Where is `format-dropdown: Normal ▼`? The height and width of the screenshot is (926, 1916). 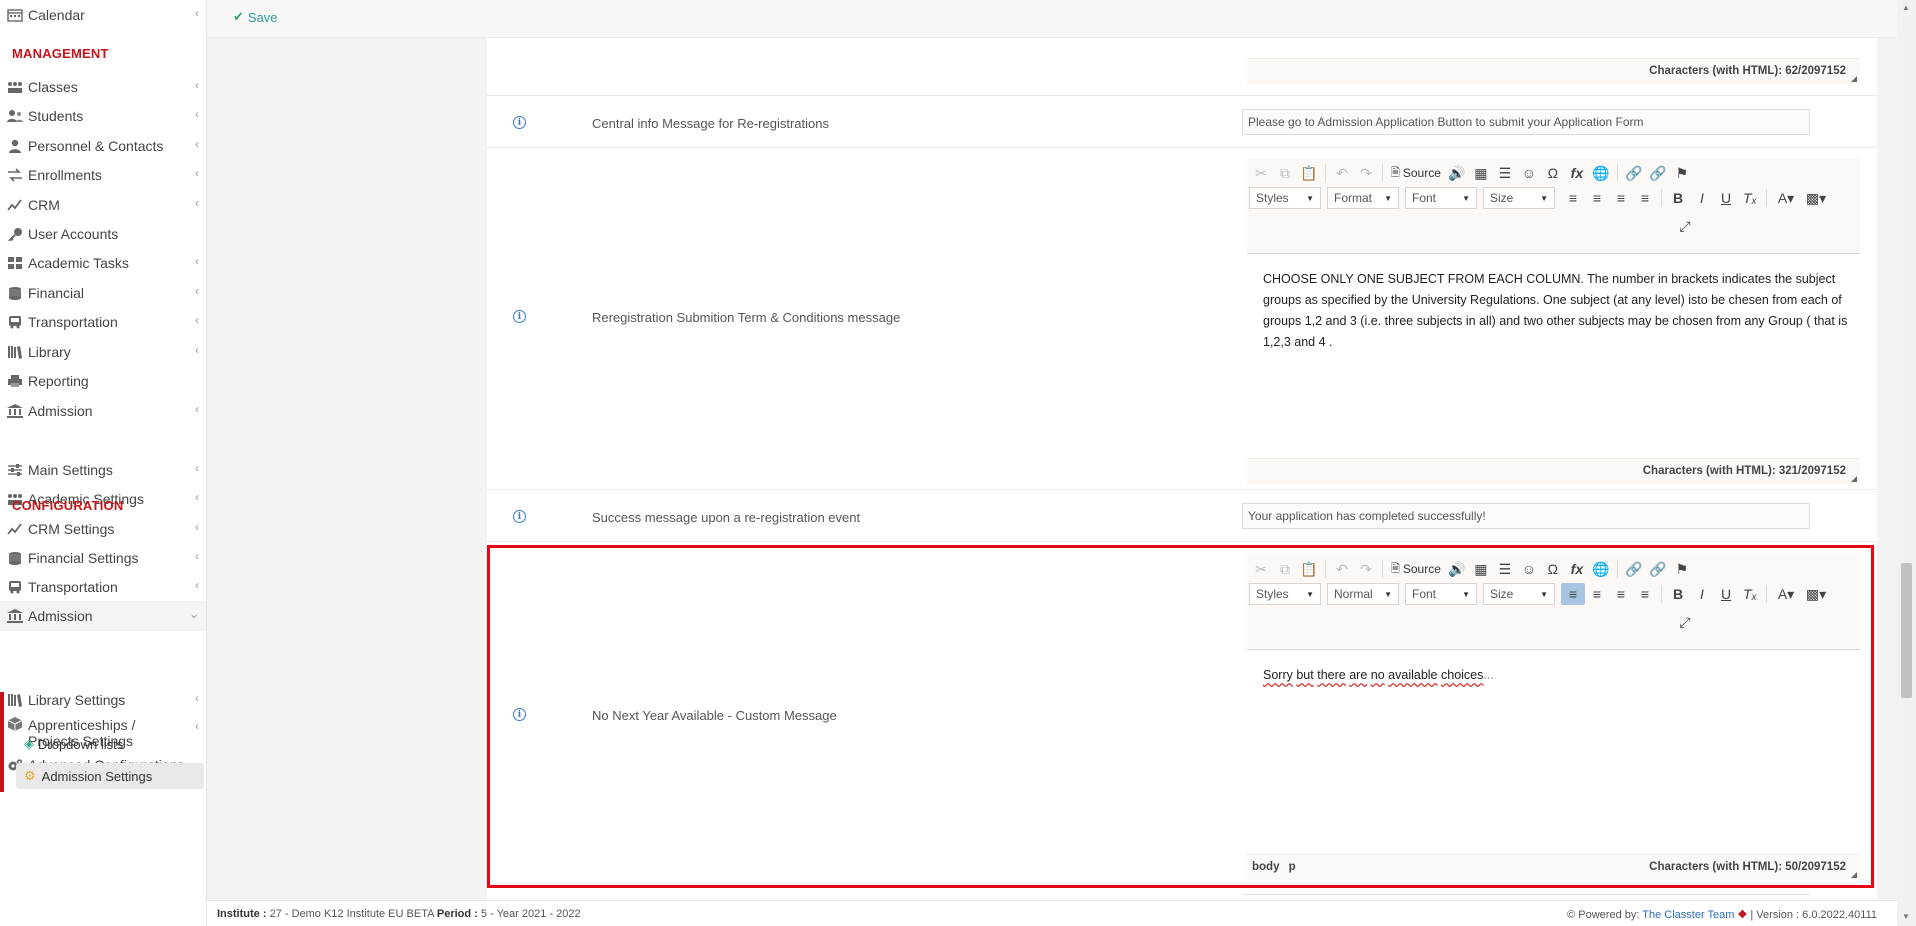 format-dropdown: Normal ▼ is located at coordinates (1363, 594).